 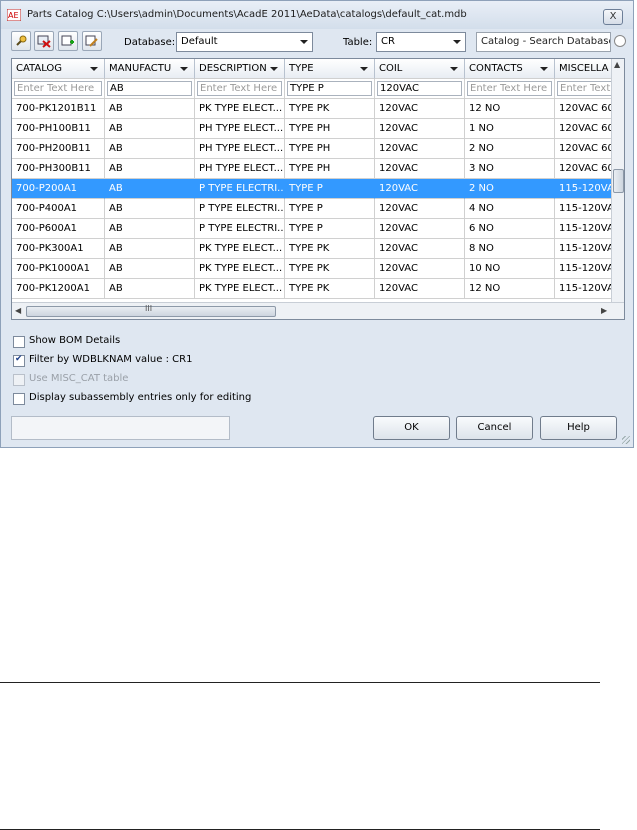 I want to click on column-header: CONTACTS, so click(x=510, y=69).